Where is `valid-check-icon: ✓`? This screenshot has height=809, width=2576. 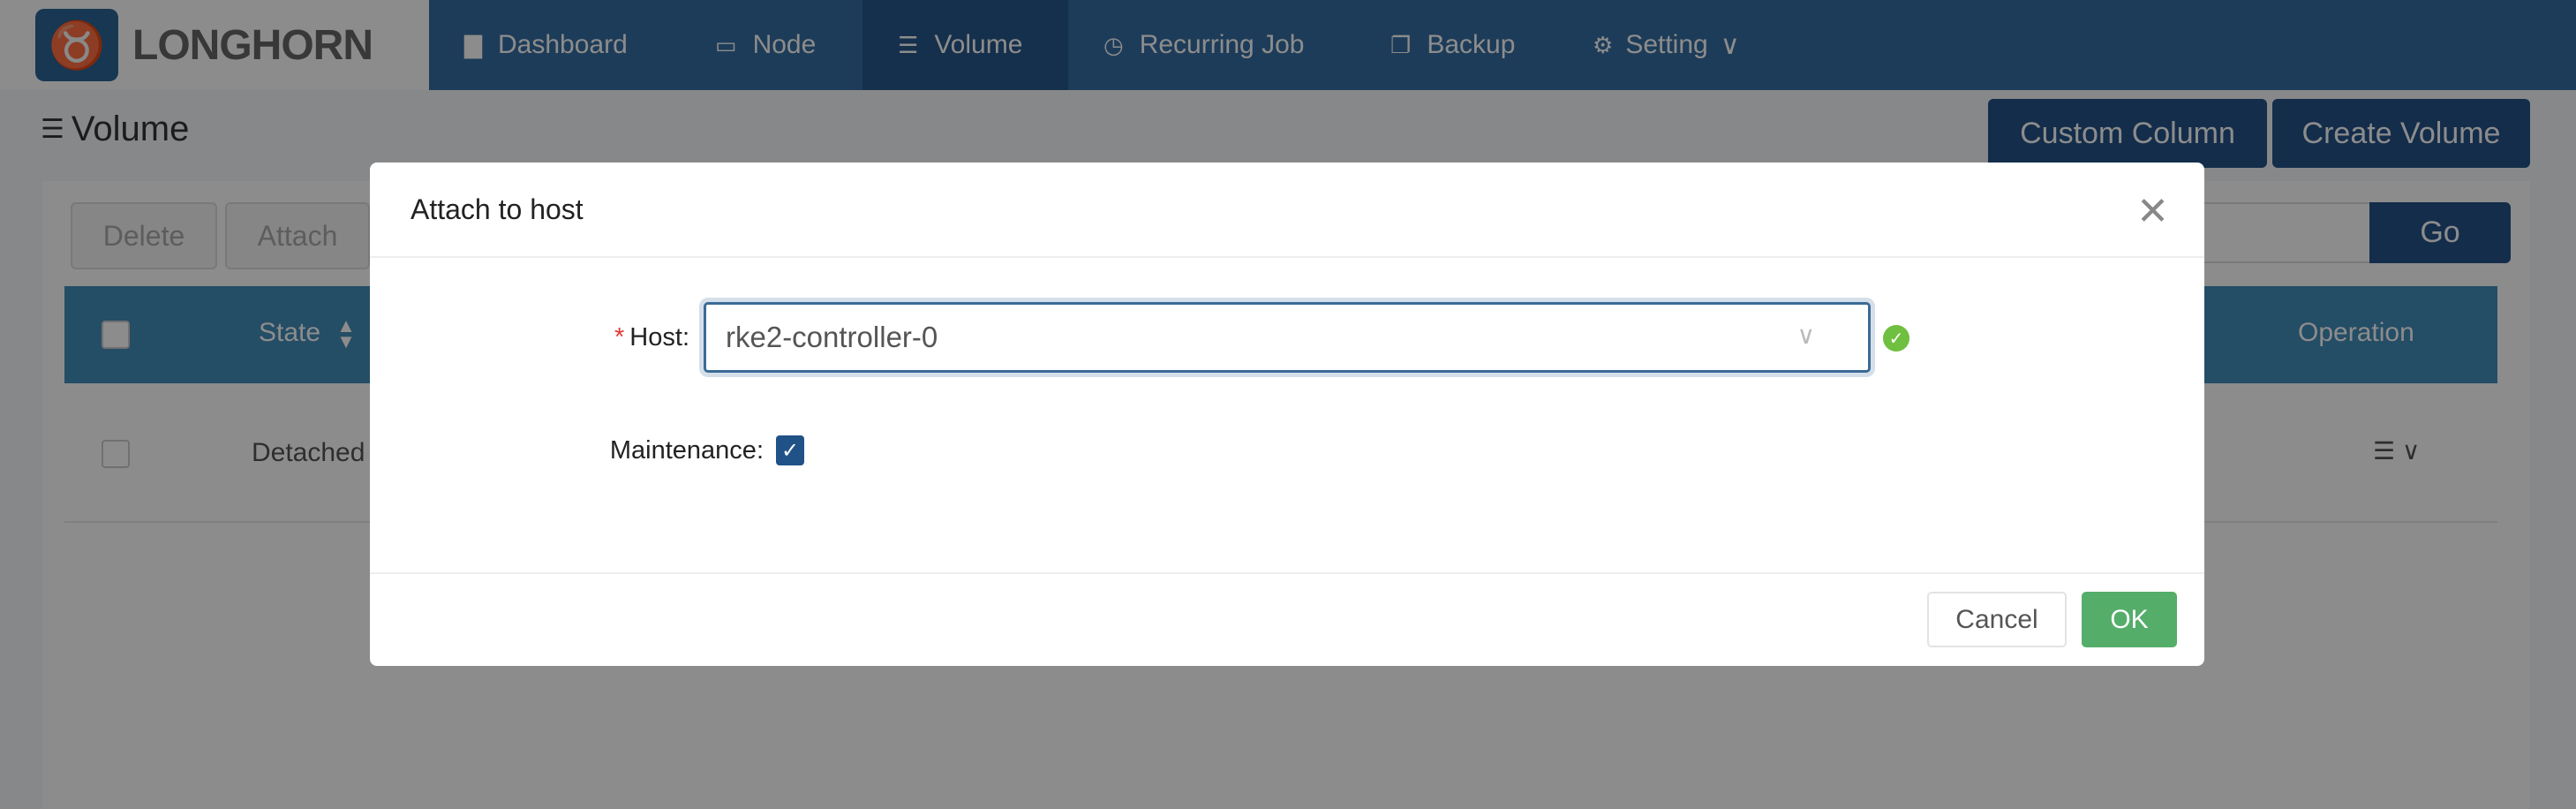
valid-check-icon: ✓ is located at coordinates (1896, 339).